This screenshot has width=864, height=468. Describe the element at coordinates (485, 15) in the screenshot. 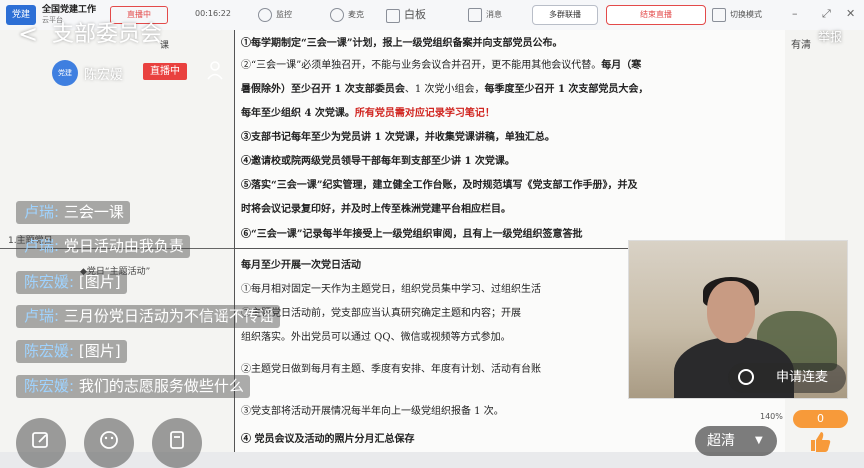

I see `message-tool: 消息` at that location.